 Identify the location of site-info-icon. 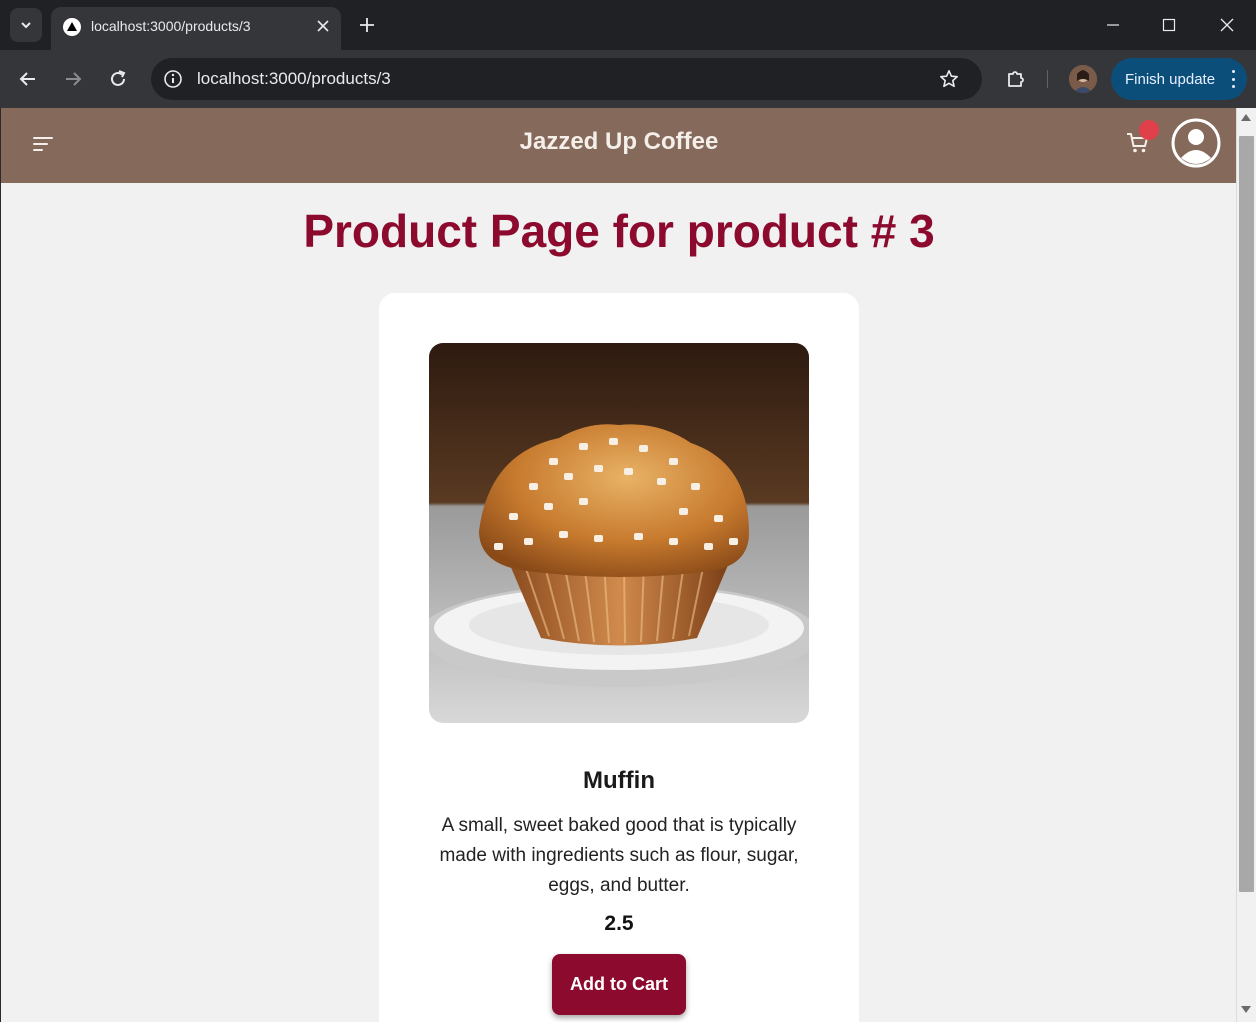
(173, 79).